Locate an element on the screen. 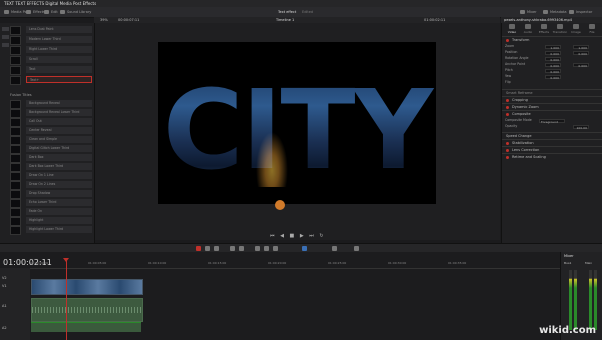  watermark-text: wikid.com is located at coordinates (567, 330).